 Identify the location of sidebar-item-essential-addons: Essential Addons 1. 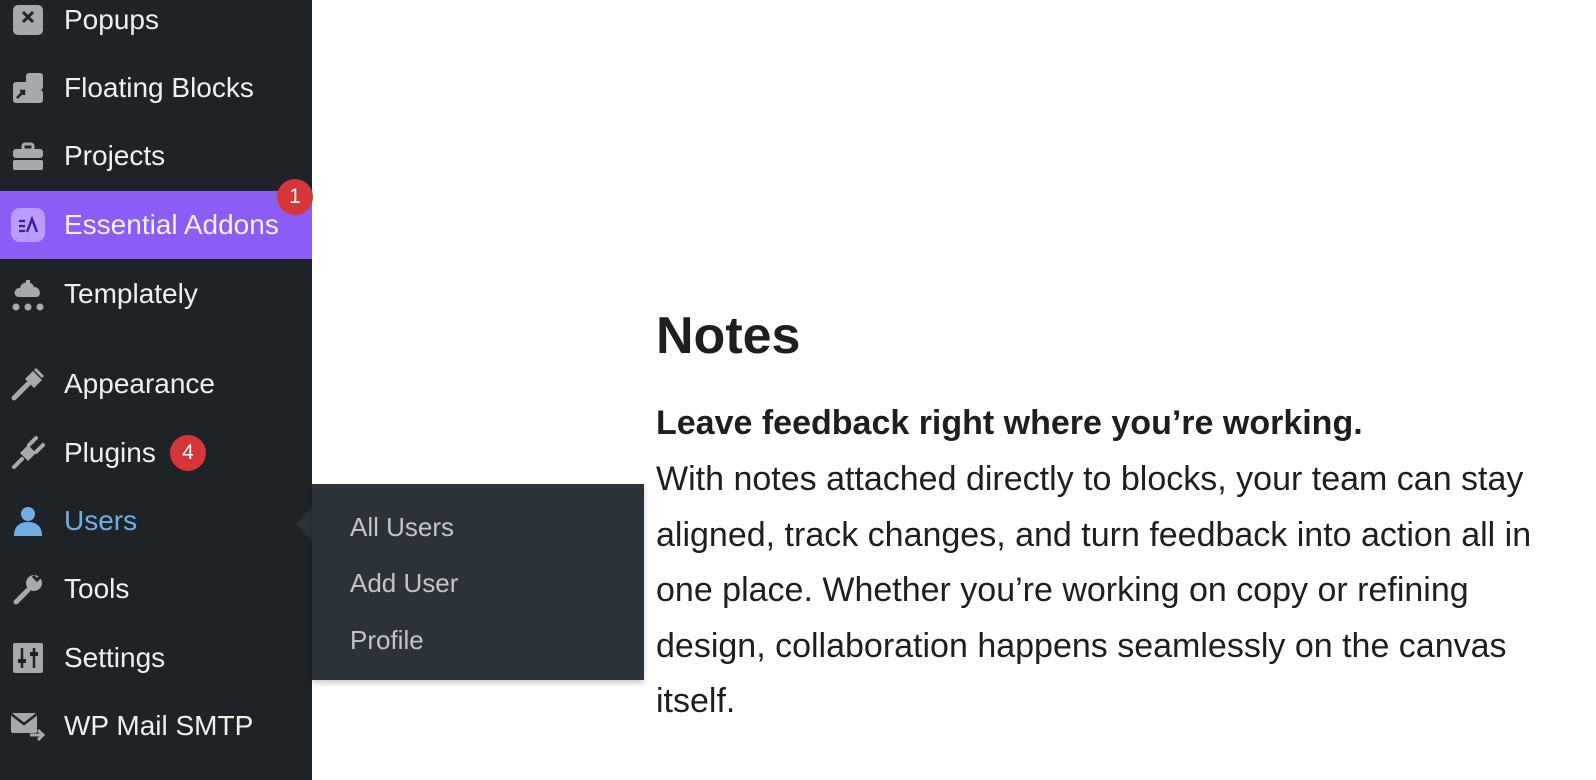
(156, 219).